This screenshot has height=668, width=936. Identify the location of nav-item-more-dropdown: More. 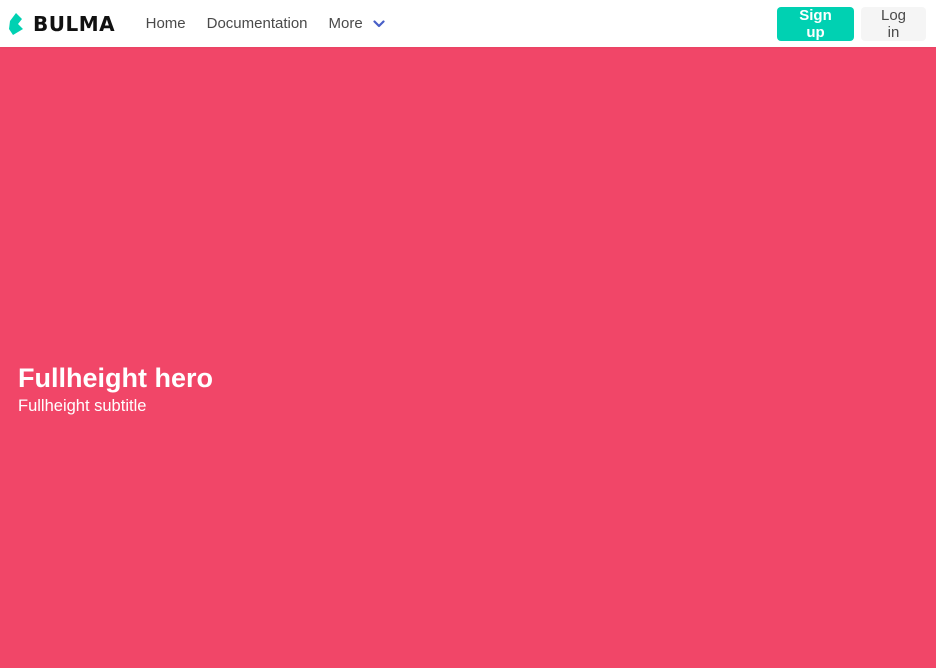
(356, 23).